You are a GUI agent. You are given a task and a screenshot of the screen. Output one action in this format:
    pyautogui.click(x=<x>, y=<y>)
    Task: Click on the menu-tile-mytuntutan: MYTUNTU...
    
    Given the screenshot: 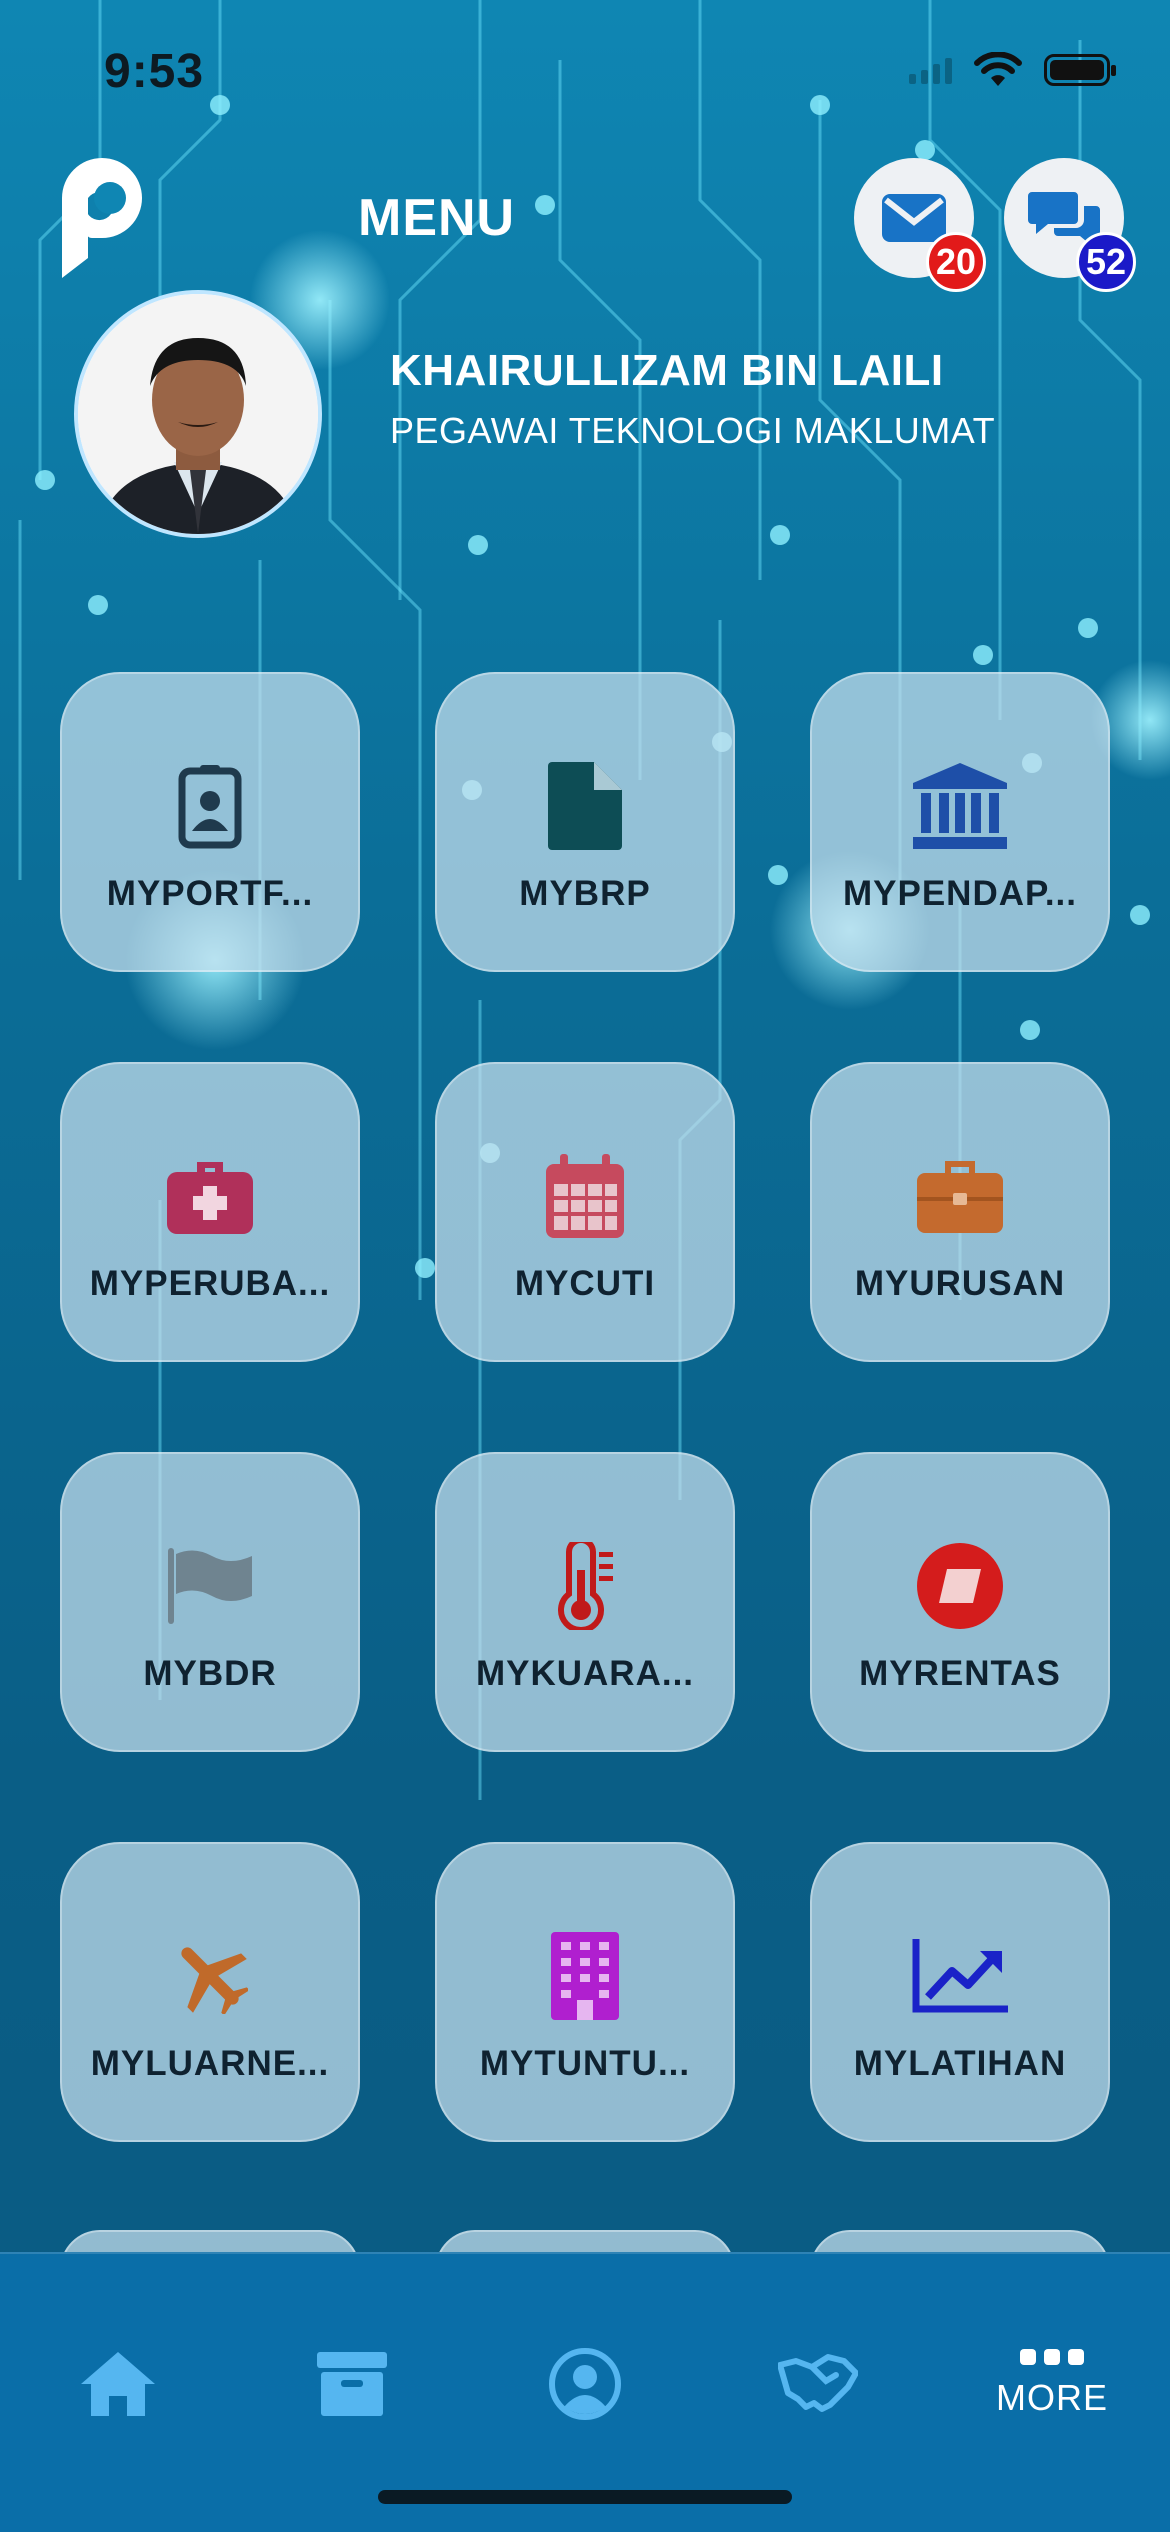 What is the action you would take?
    pyautogui.click(x=585, y=1992)
    